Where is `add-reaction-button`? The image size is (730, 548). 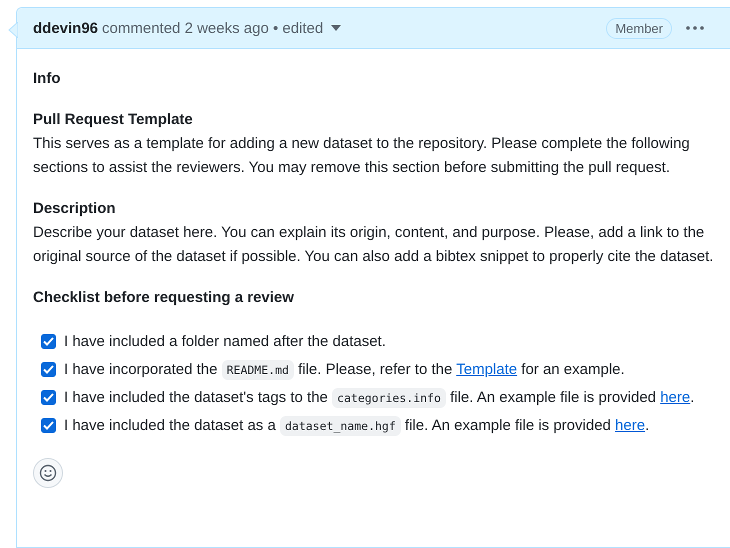 add-reaction-button is located at coordinates (48, 473).